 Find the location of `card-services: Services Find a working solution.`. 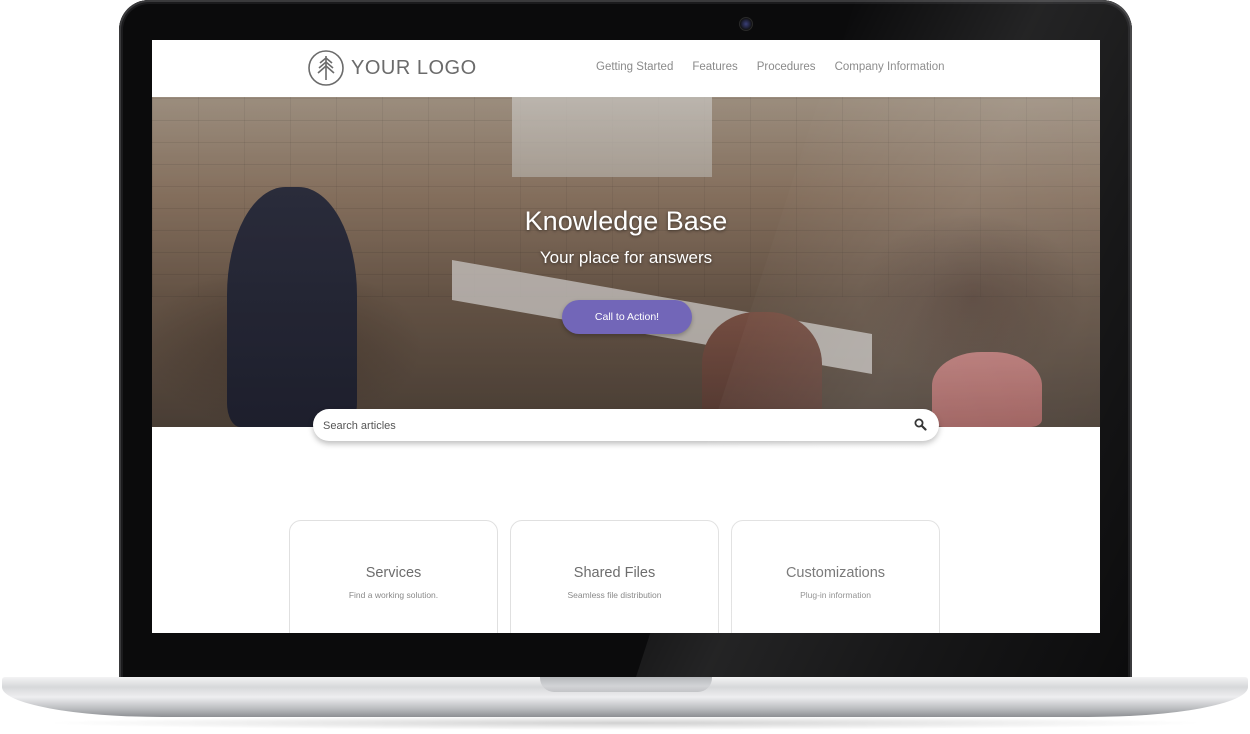

card-services: Services Find a working solution. is located at coordinates (393, 576).